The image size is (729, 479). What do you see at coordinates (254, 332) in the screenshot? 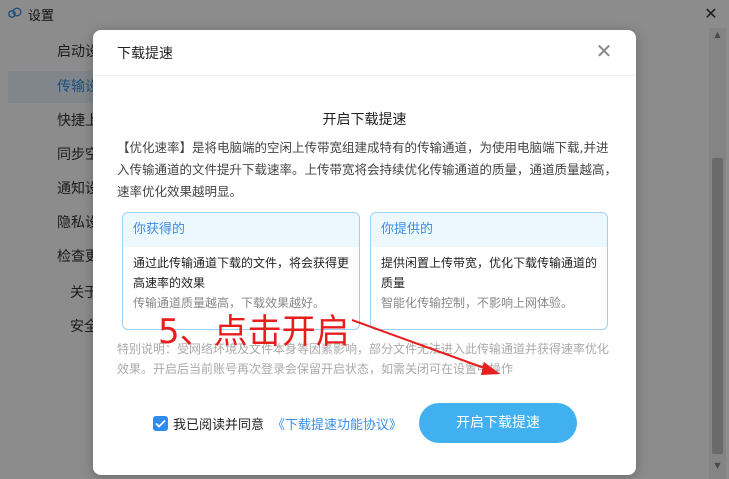
I see `annotation-label: 5、点击开启` at bounding box center [254, 332].